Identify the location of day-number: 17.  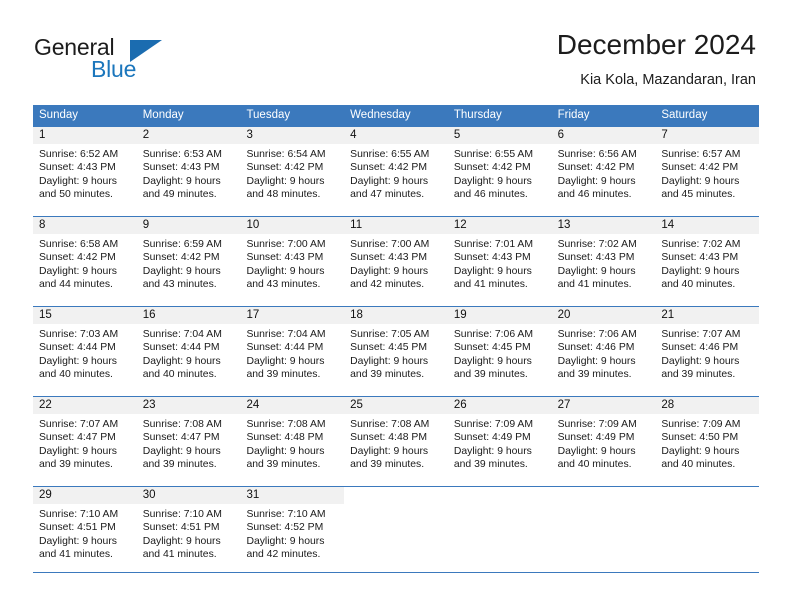
(253, 315).